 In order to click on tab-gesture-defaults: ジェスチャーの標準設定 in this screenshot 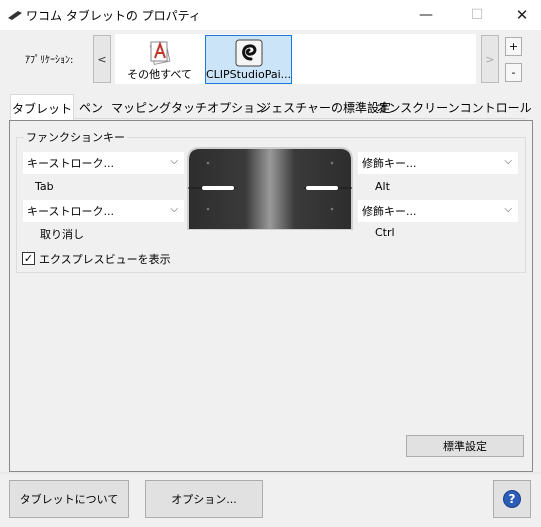, I will do `click(325, 107)`.